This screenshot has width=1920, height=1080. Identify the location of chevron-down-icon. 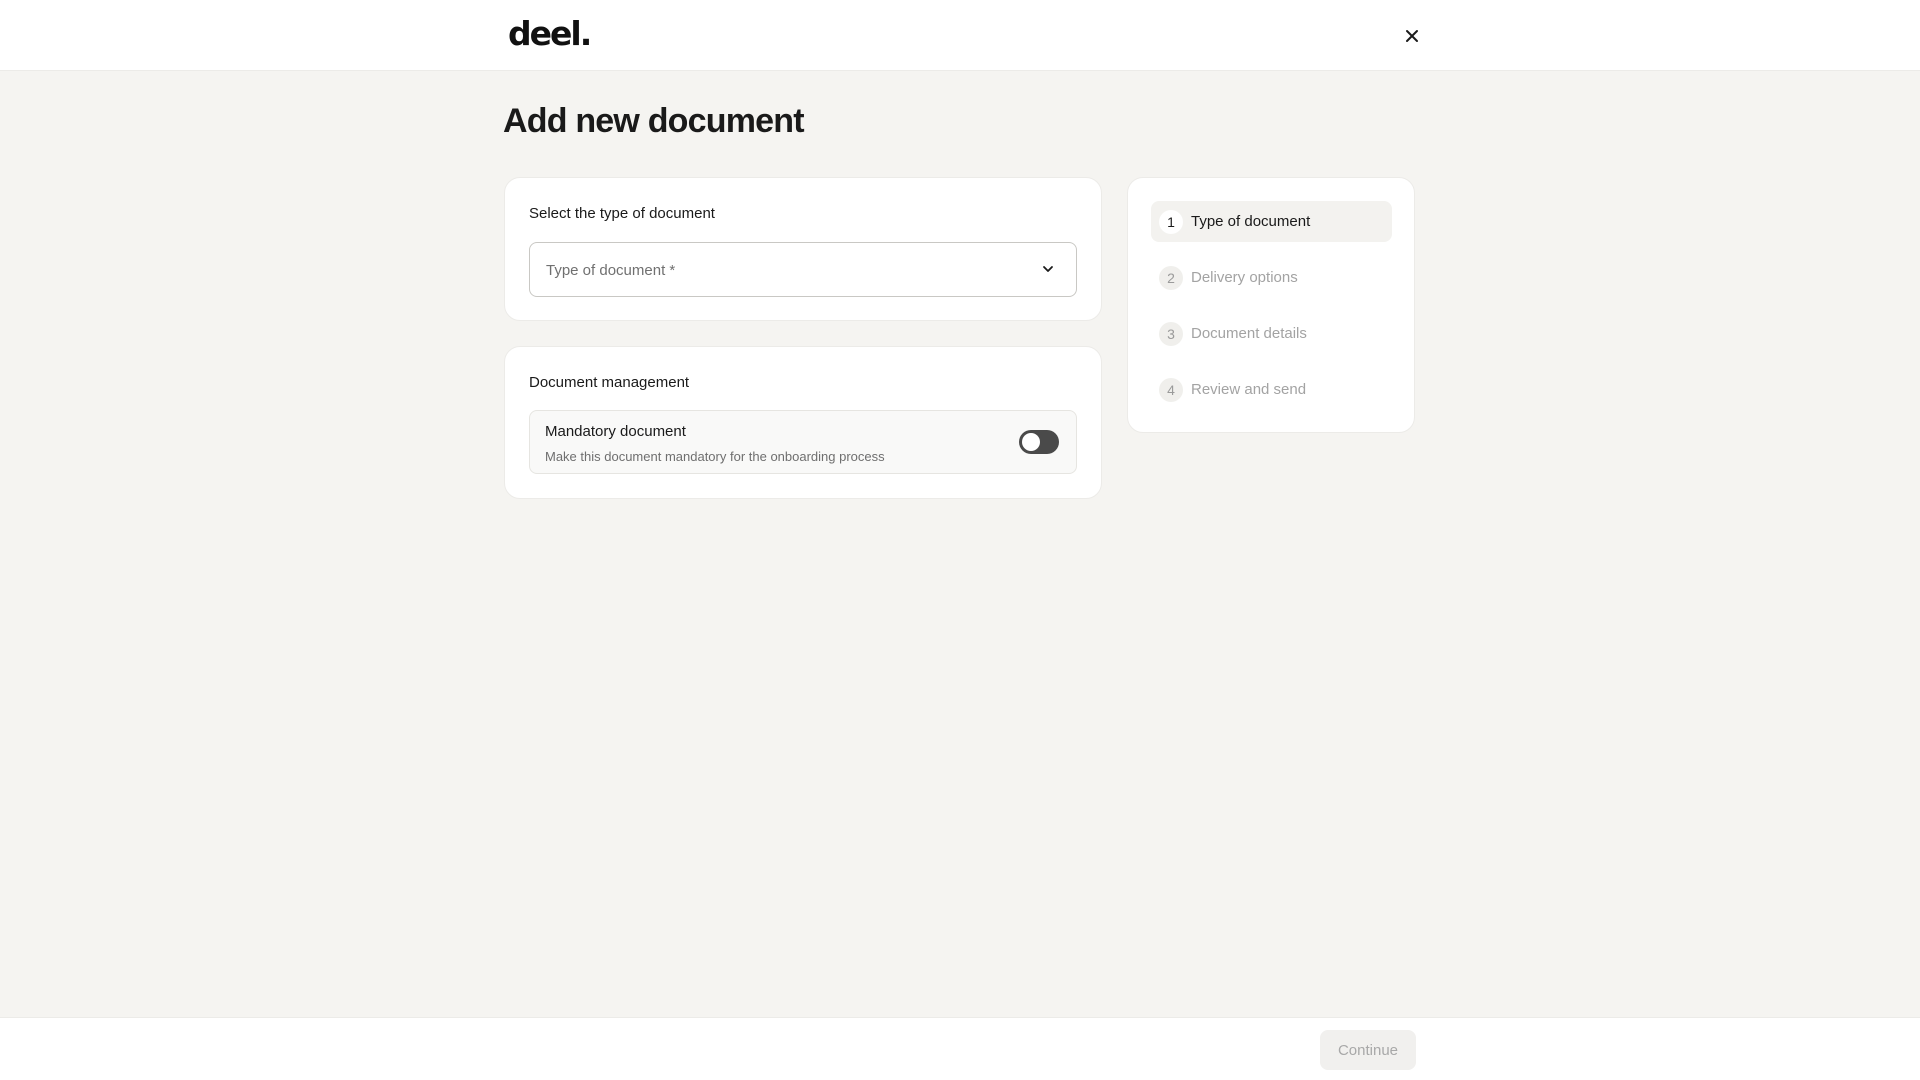
(1048, 269).